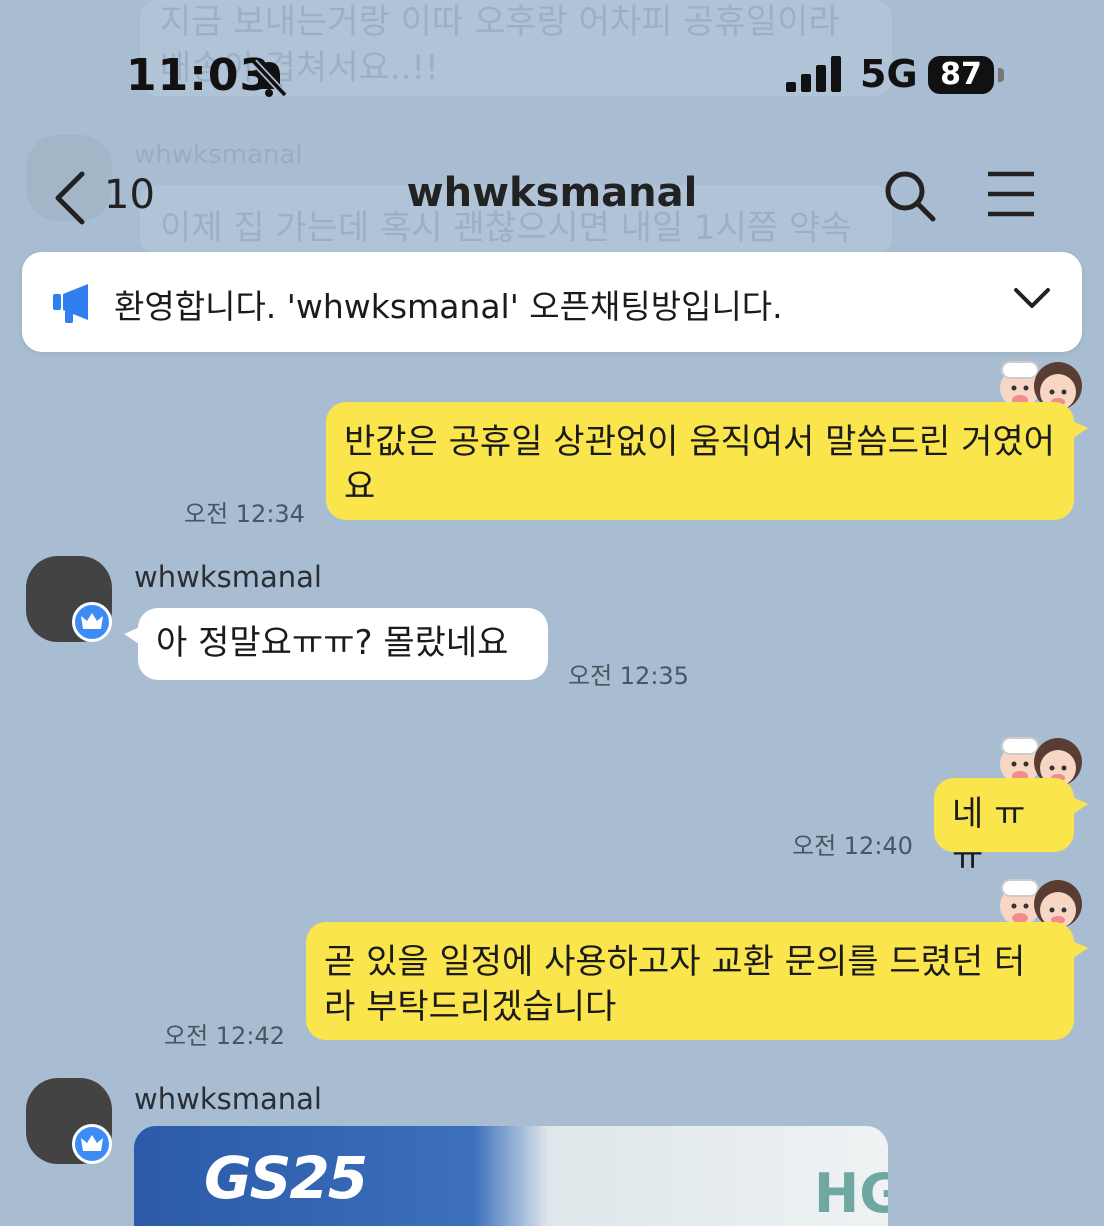 This screenshot has width=1104, height=1226. Describe the element at coordinates (286, 1178) in the screenshot. I see `photo-store-sign: GS25` at that location.